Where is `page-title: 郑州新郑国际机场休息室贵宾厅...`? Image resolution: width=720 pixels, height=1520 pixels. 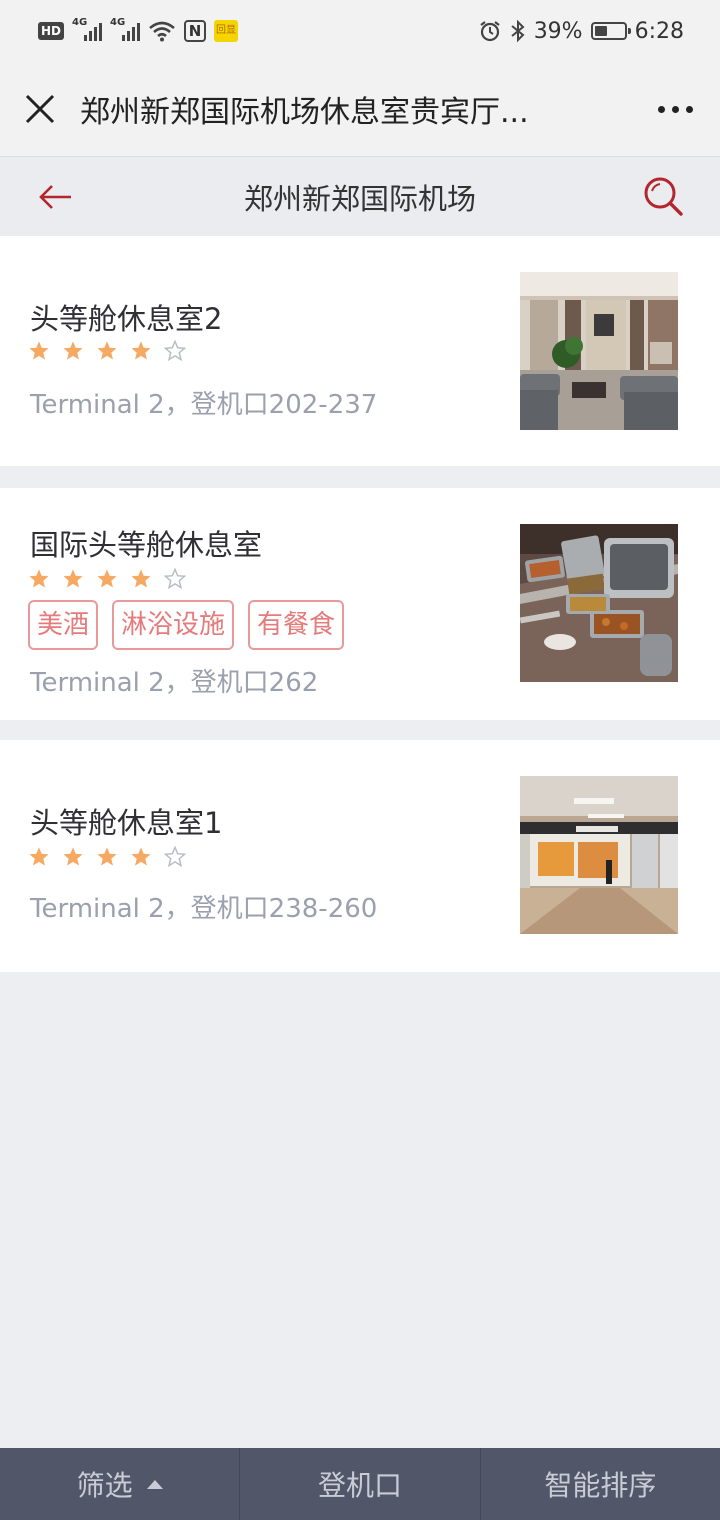 page-title: 郑州新郑国际机场休息室贵宾厅... is located at coordinates (304, 112).